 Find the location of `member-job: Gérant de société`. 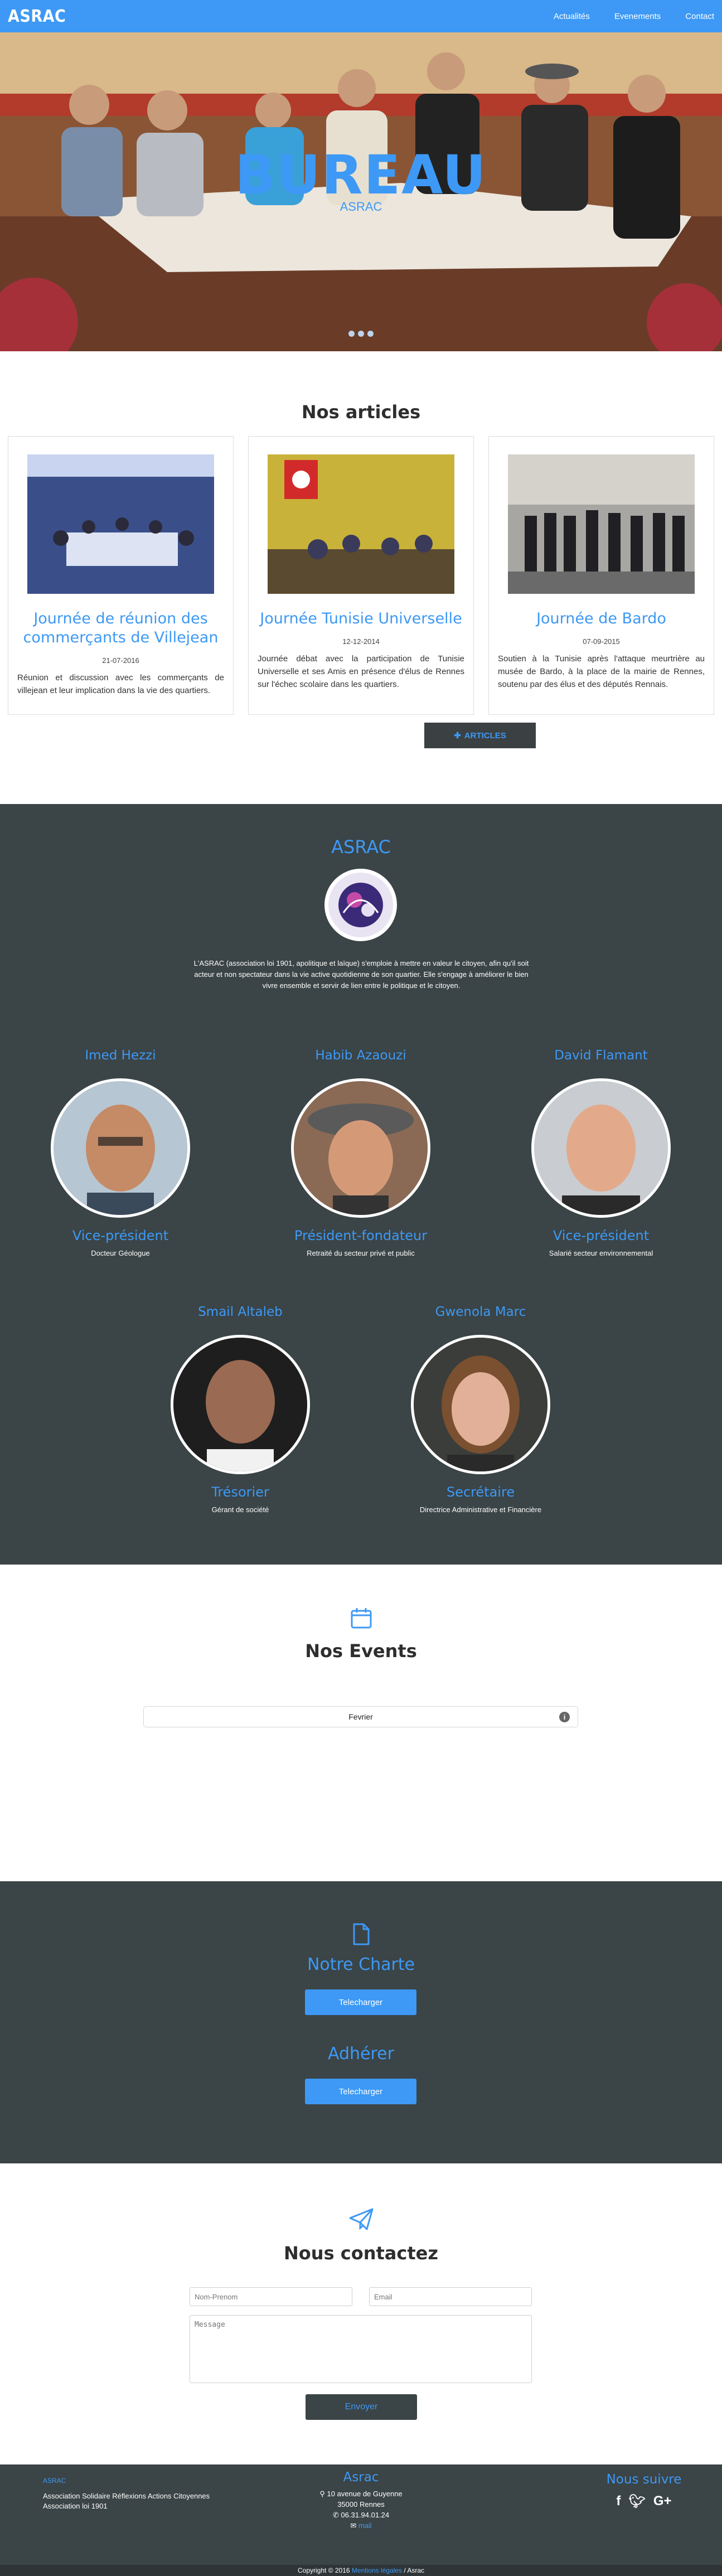

member-job: Gérant de société is located at coordinates (240, 1509).